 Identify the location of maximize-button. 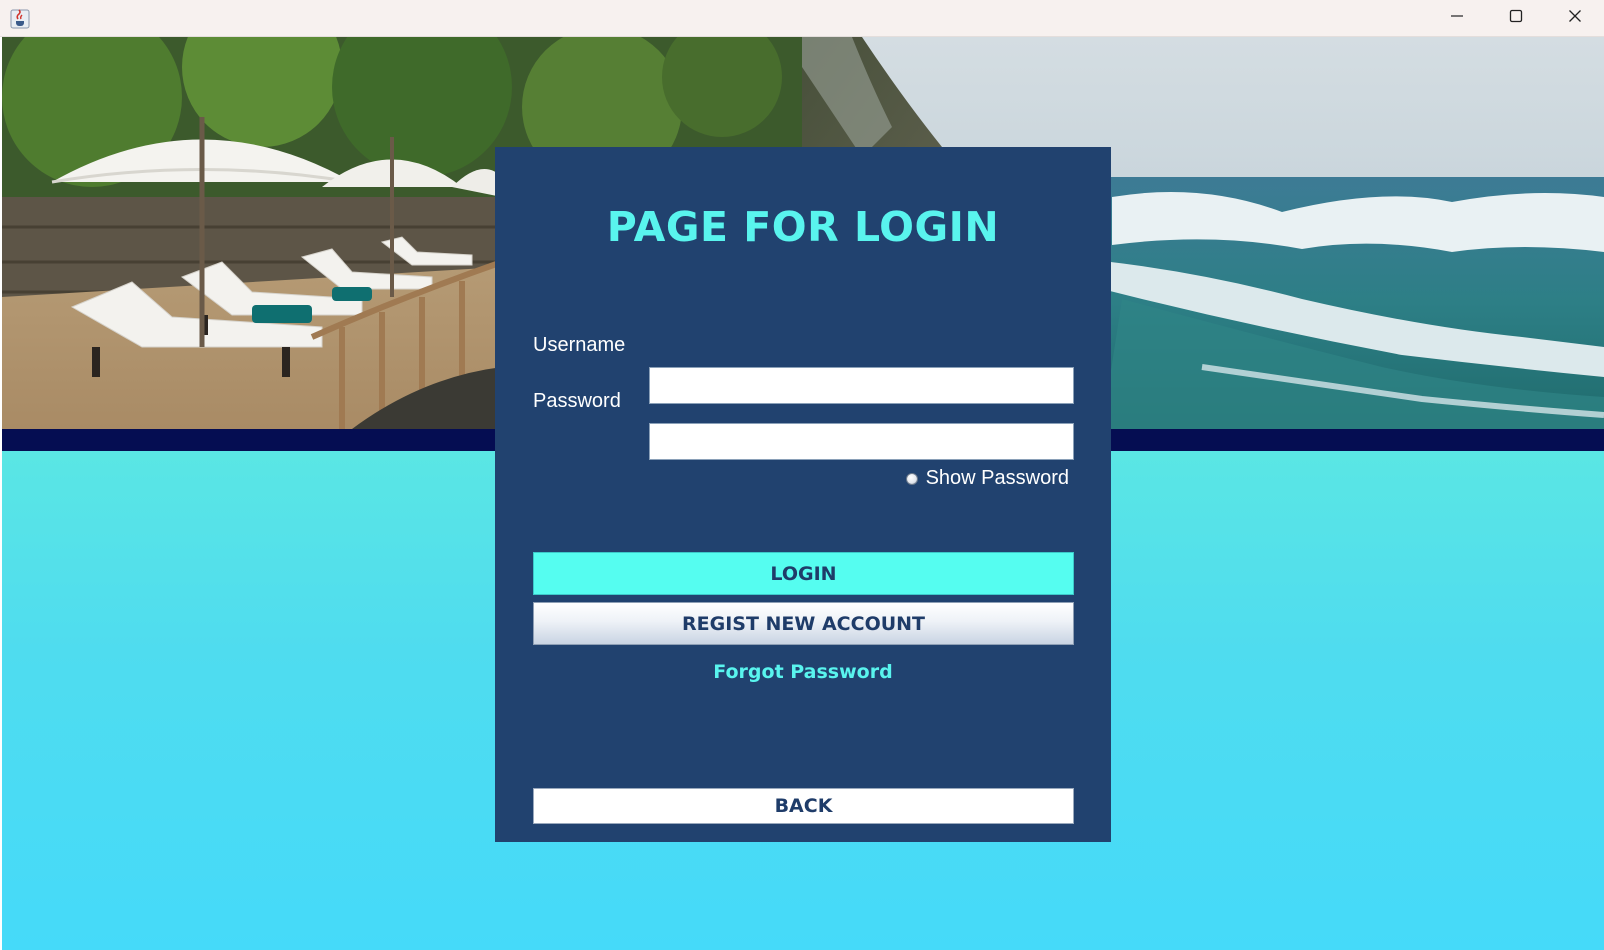
(1516, 18).